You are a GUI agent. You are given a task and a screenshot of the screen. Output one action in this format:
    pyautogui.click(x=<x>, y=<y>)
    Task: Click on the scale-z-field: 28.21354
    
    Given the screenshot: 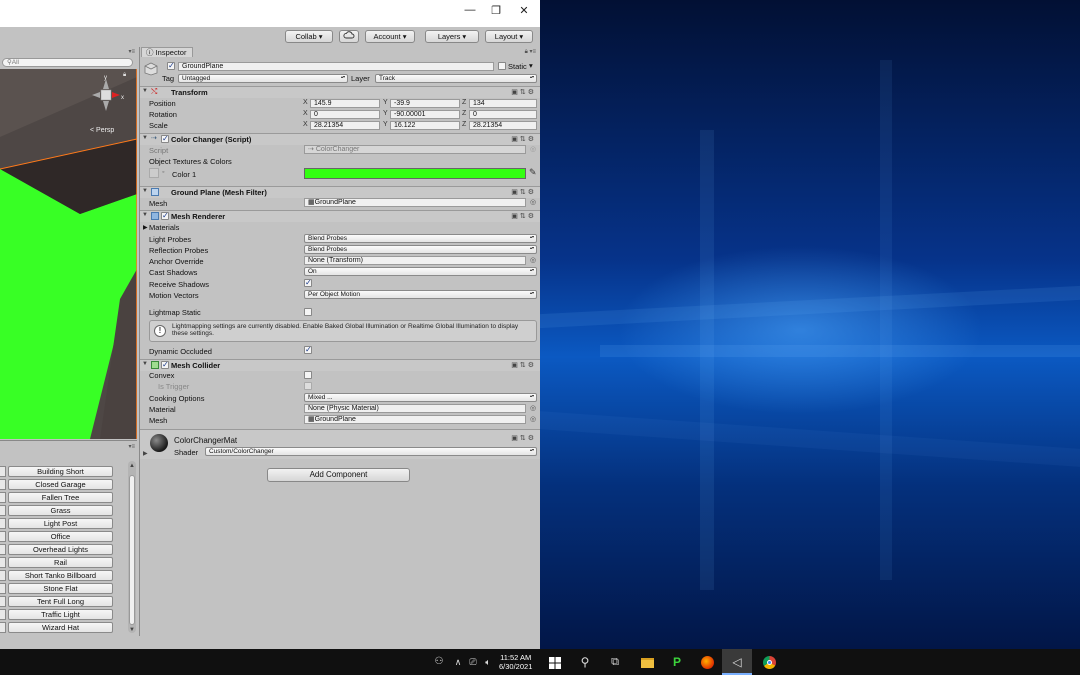 What is the action you would take?
    pyautogui.click(x=503, y=125)
    